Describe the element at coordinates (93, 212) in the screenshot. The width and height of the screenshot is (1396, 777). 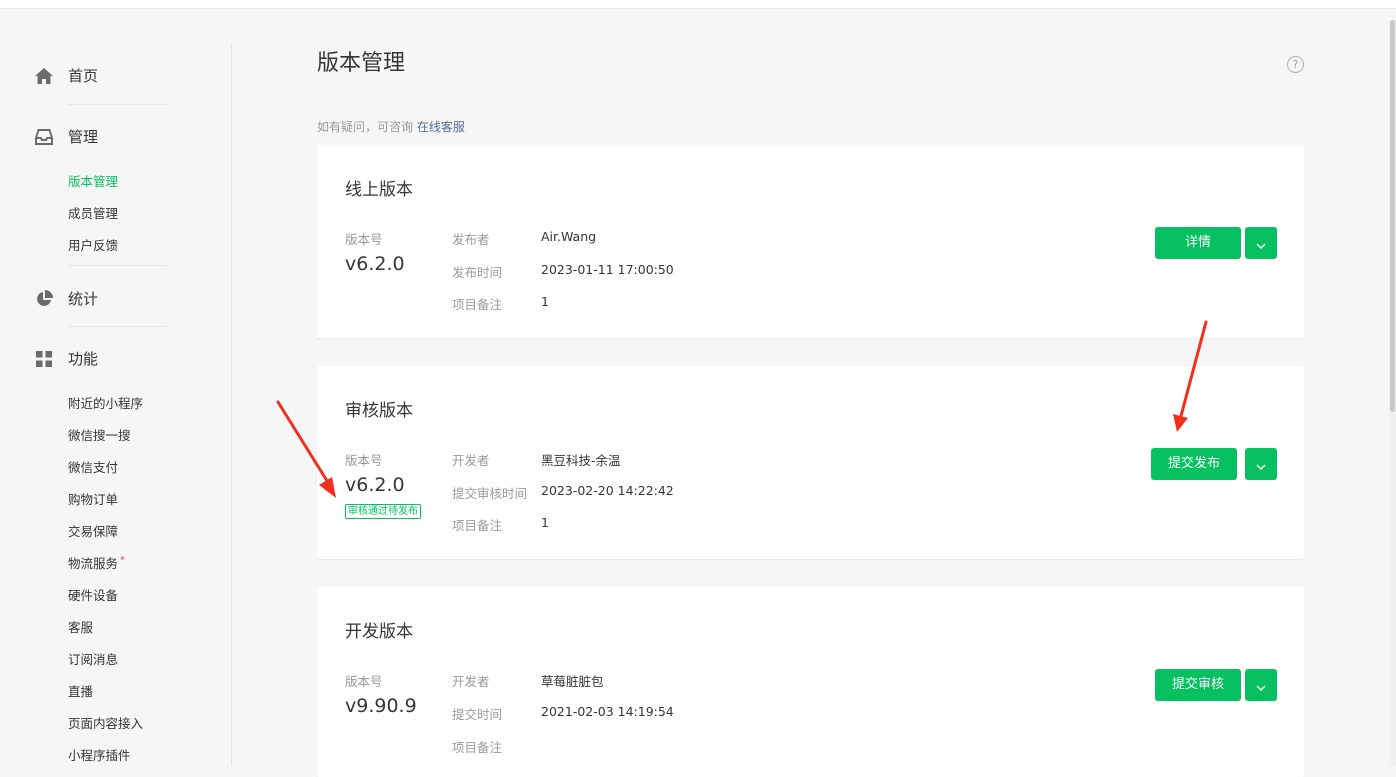
I see `sidebar-item-member-manage: 成员管理` at that location.